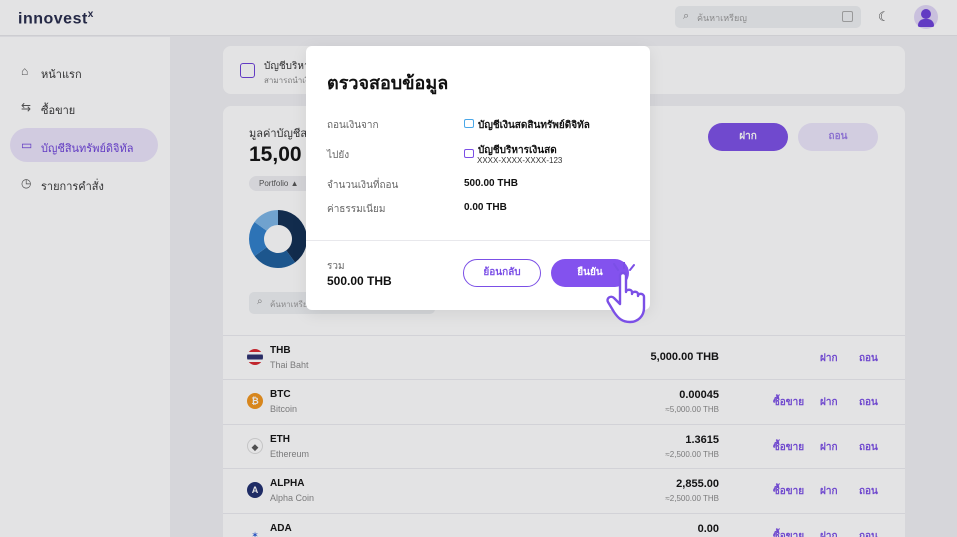 The image size is (957, 537). I want to click on total-value: 500.00 THB, so click(359, 281).